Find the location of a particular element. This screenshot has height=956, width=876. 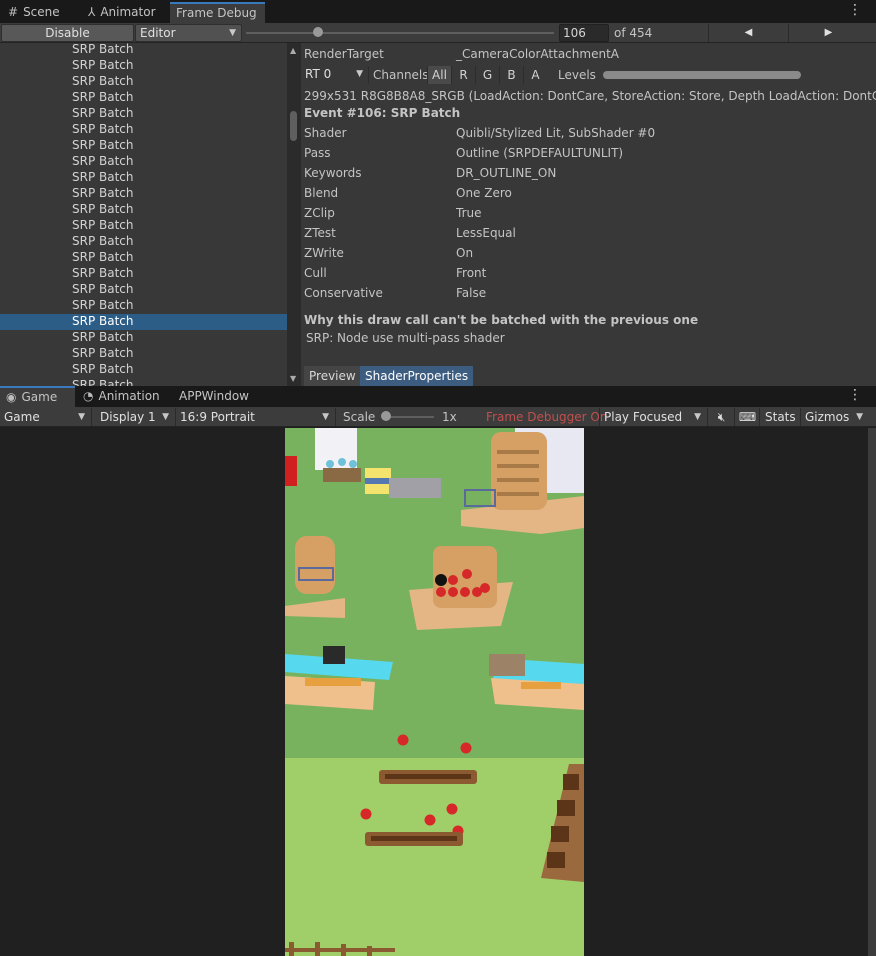

tab-animator-label: Animator is located at coordinates (128, 12).